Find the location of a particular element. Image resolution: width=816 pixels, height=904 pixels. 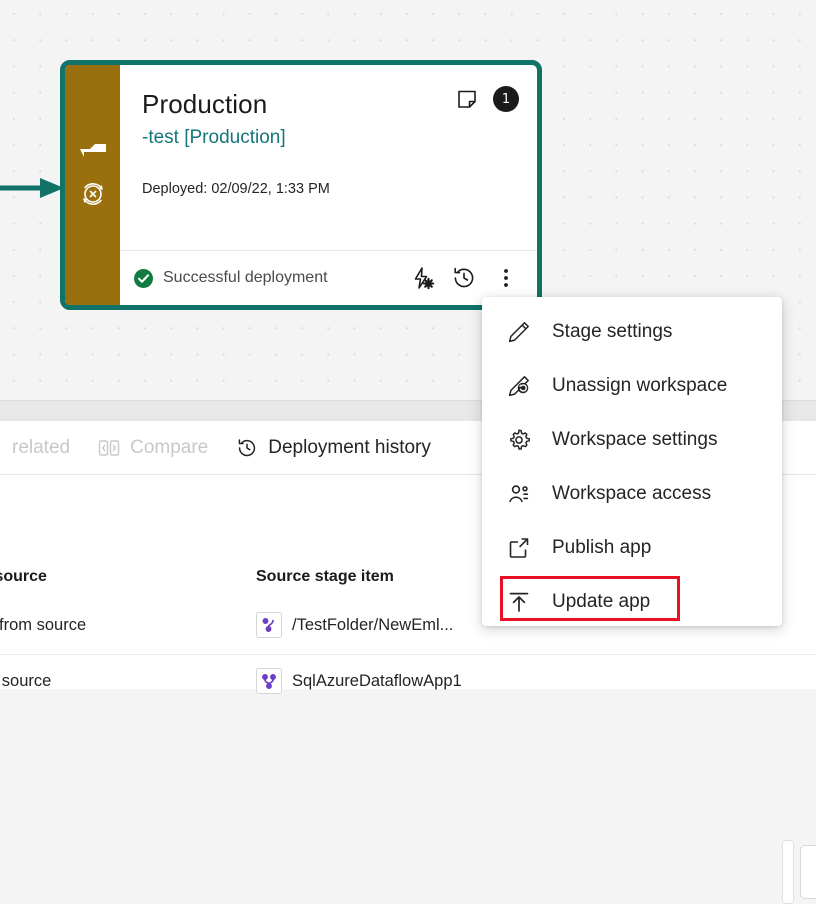

row-source-item: SqlAzureDataflowApp1 is located at coordinates (359, 681).